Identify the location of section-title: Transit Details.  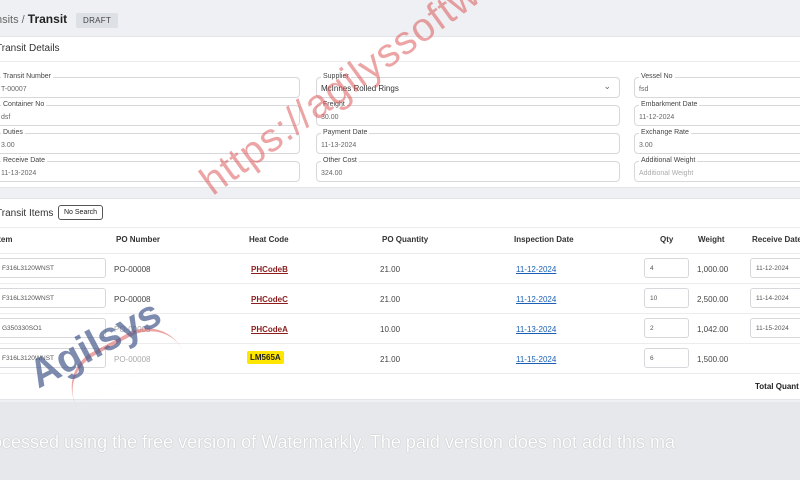
(30, 48).